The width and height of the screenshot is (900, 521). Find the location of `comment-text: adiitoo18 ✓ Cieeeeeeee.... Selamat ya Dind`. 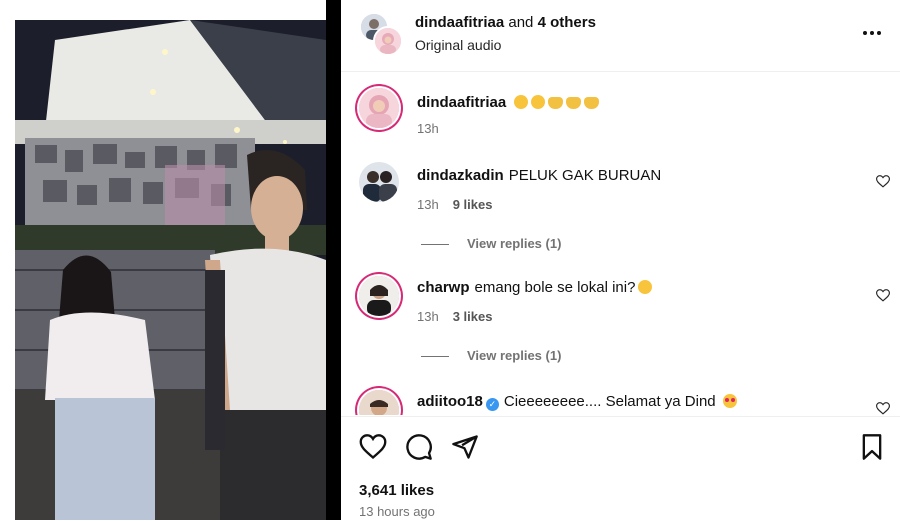

comment-text: adiitoo18 ✓ Cieeeeeeee.... Selamat ya Dind is located at coordinates (577, 402).